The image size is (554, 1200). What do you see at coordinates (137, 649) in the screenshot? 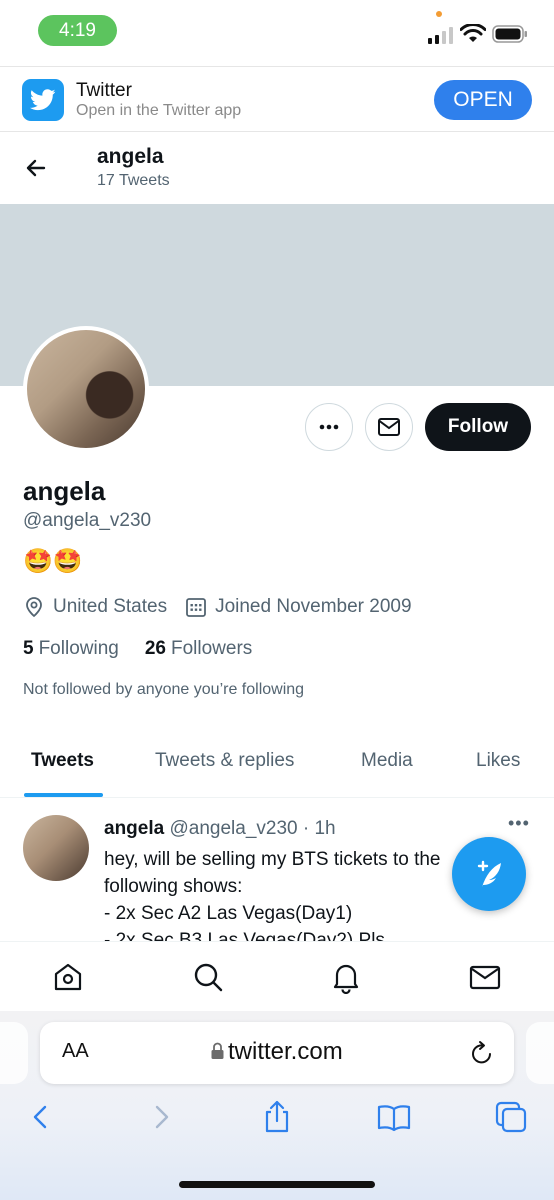
I see `follow-stats: 5 Following 26 Followers` at bounding box center [137, 649].